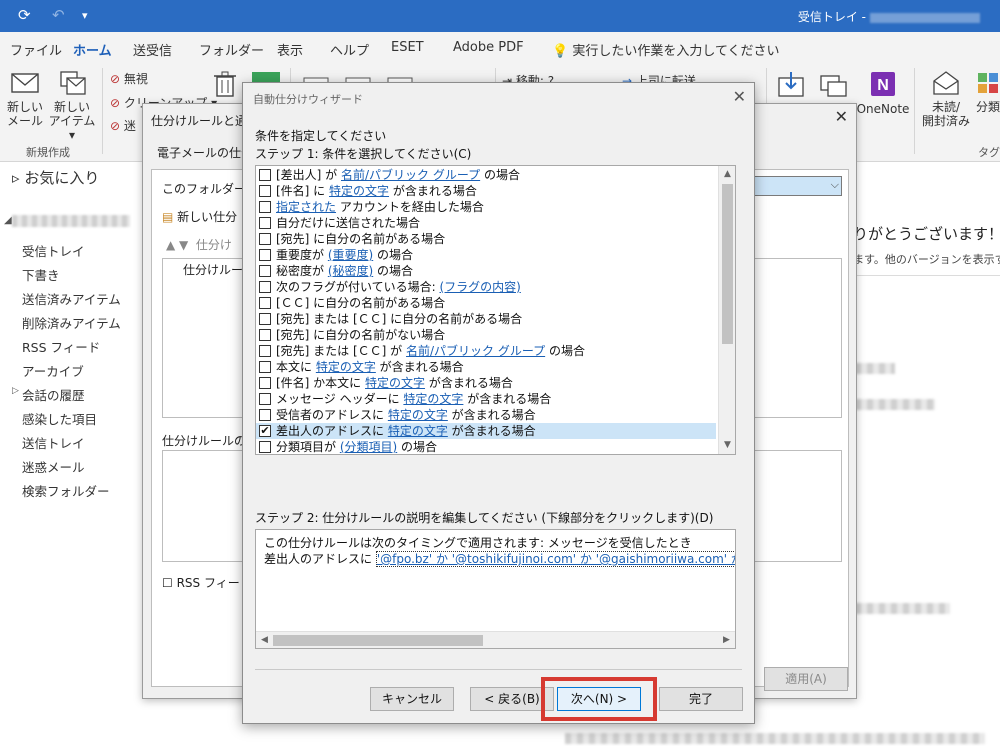 Image resolution: width=1000 pixels, height=746 pixels. What do you see at coordinates (727, 445) in the screenshot?
I see `scroll-down-icon: ▼` at bounding box center [727, 445].